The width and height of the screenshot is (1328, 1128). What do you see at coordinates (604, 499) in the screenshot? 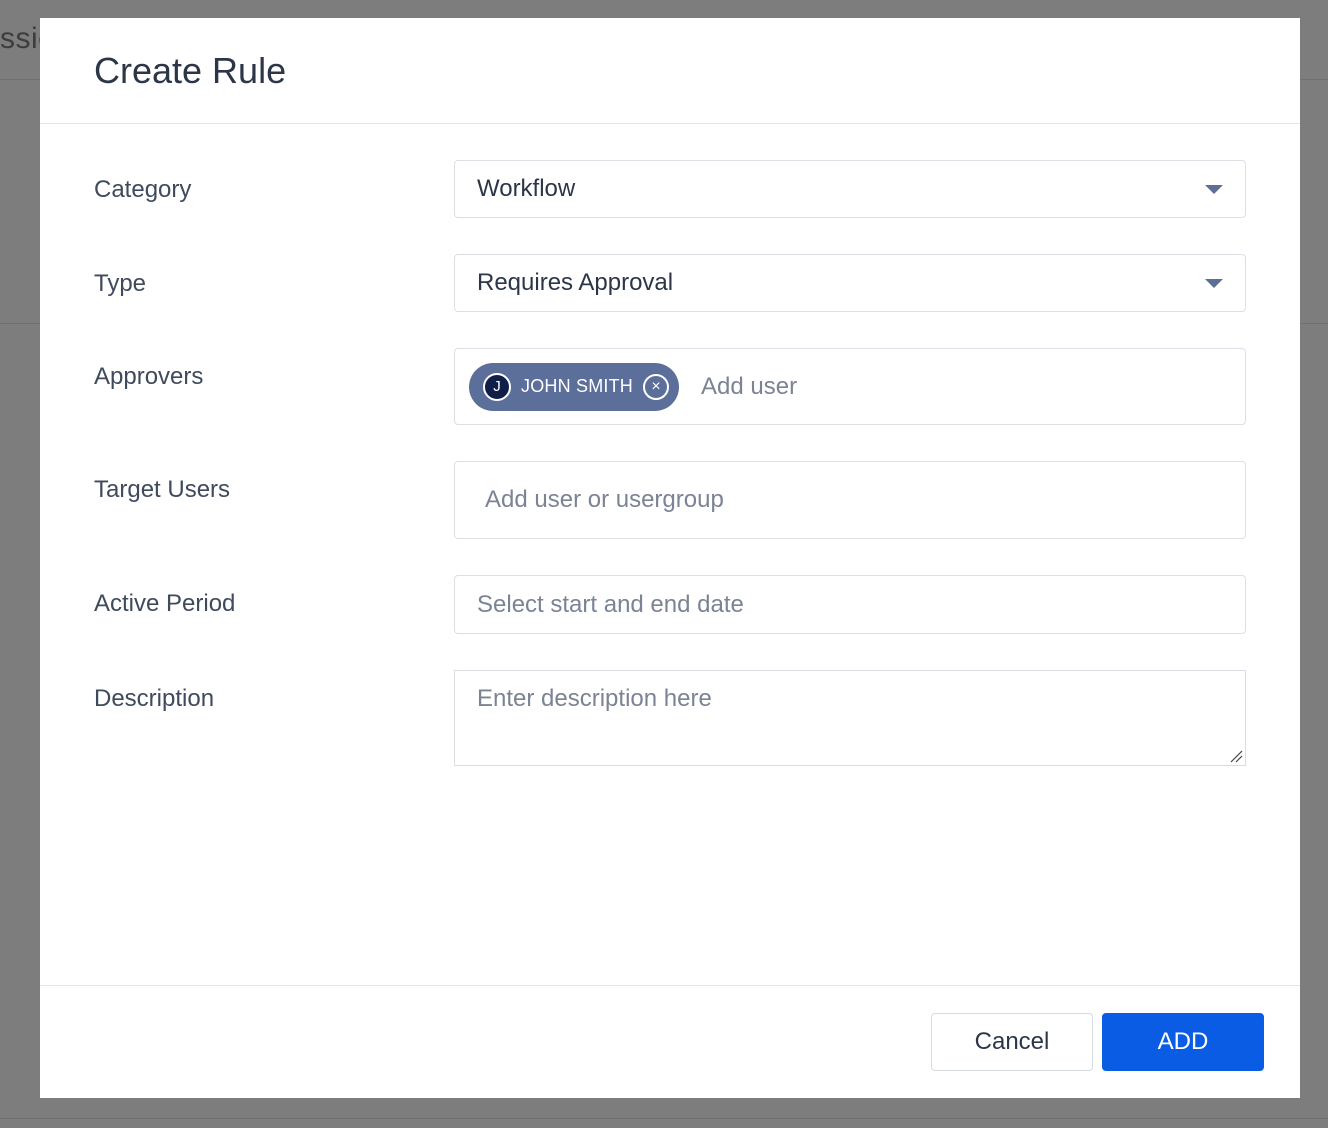
I see `target-users-placeholder: Add user or usergroup` at bounding box center [604, 499].